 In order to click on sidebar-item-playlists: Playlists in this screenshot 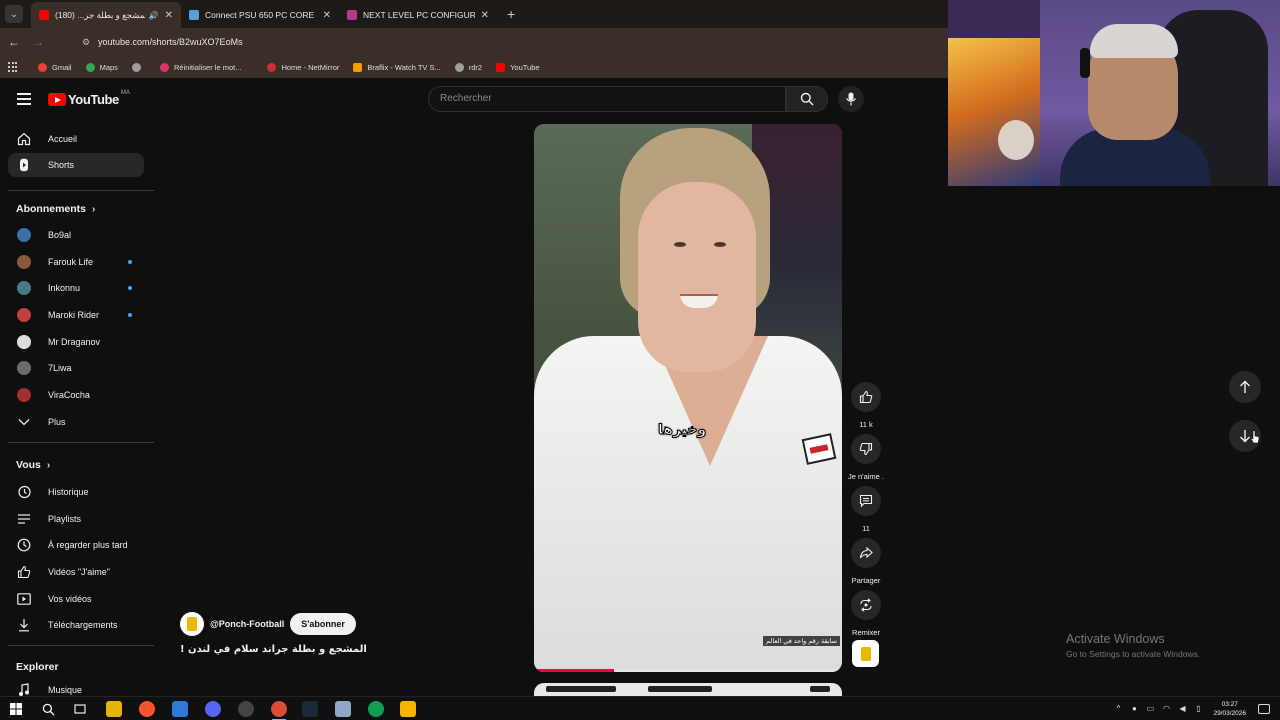, I will do `click(76, 519)`.